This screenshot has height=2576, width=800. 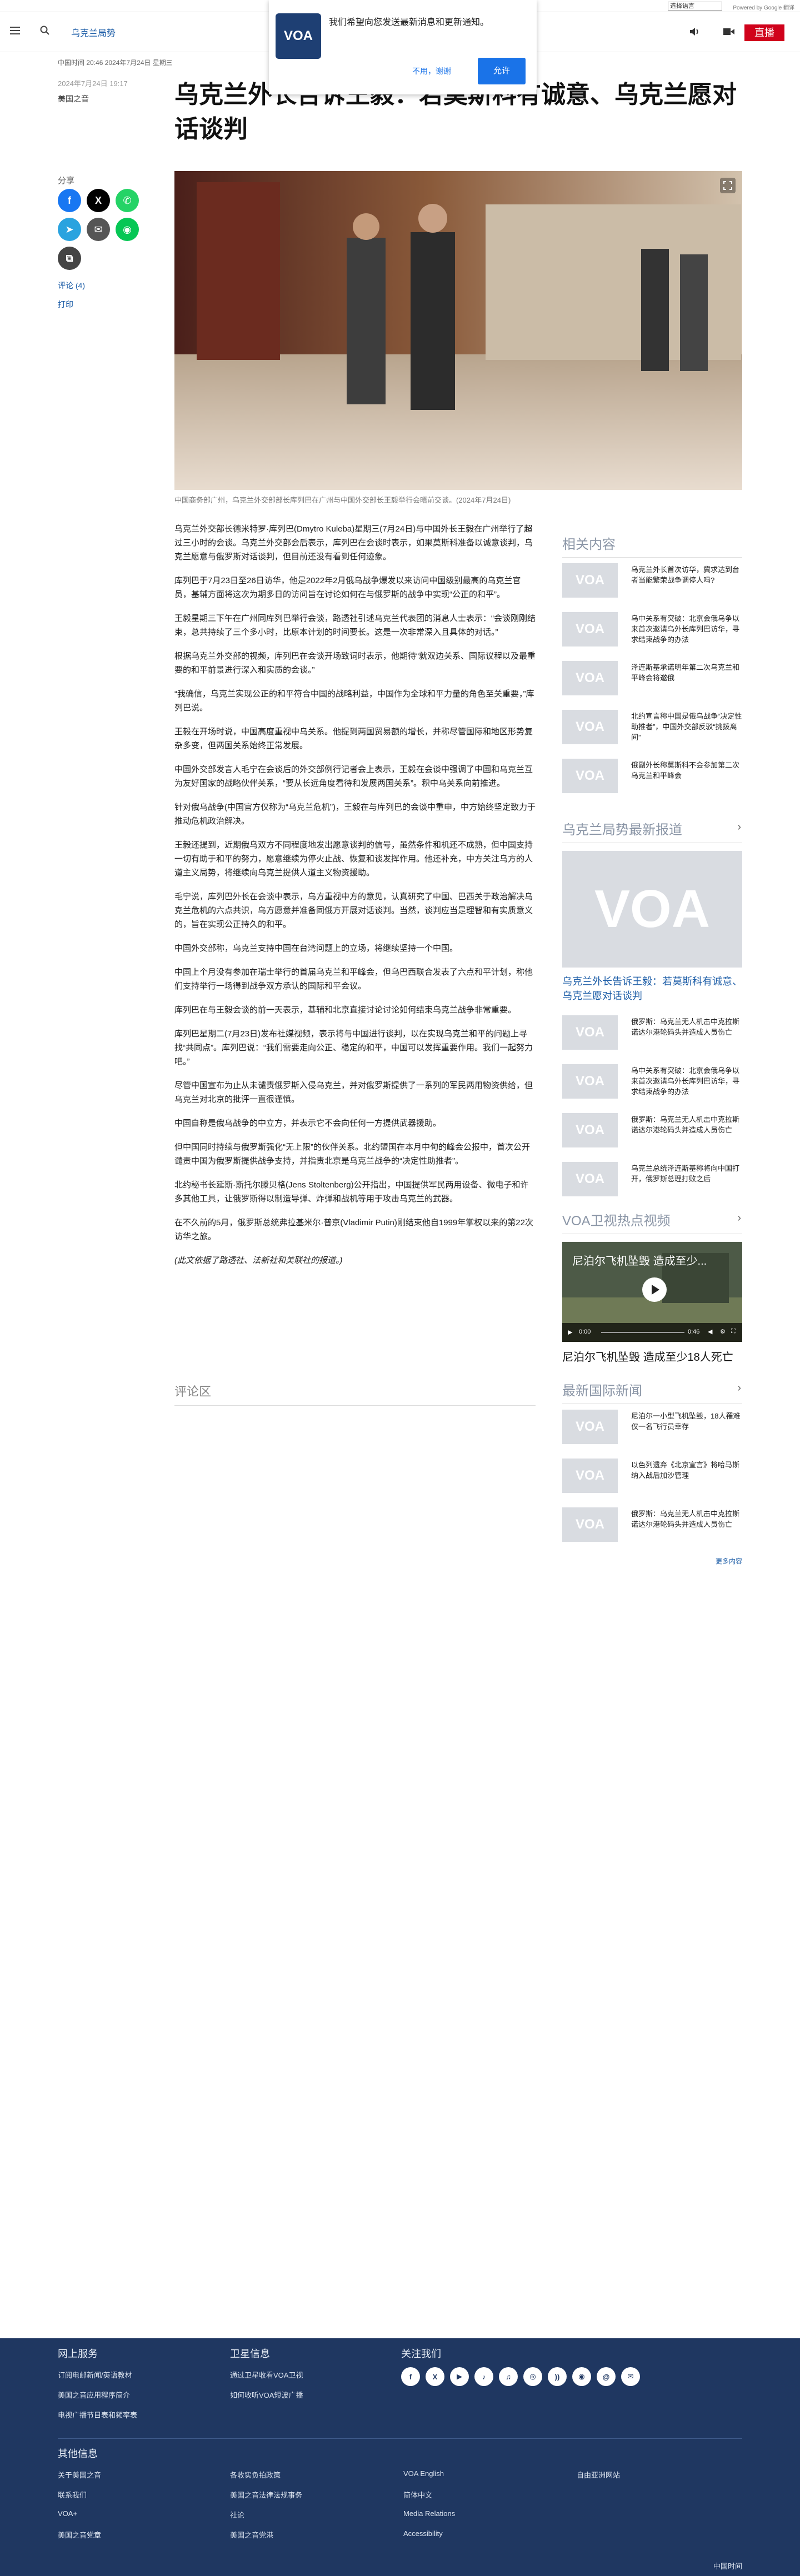 What do you see at coordinates (686, 1519) in the screenshot?
I see `intl-item-title: 俄罗斯：乌克兰无人机击中克拉斯诺达尔港轮码头并造成人员伤亡` at bounding box center [686, 1519].